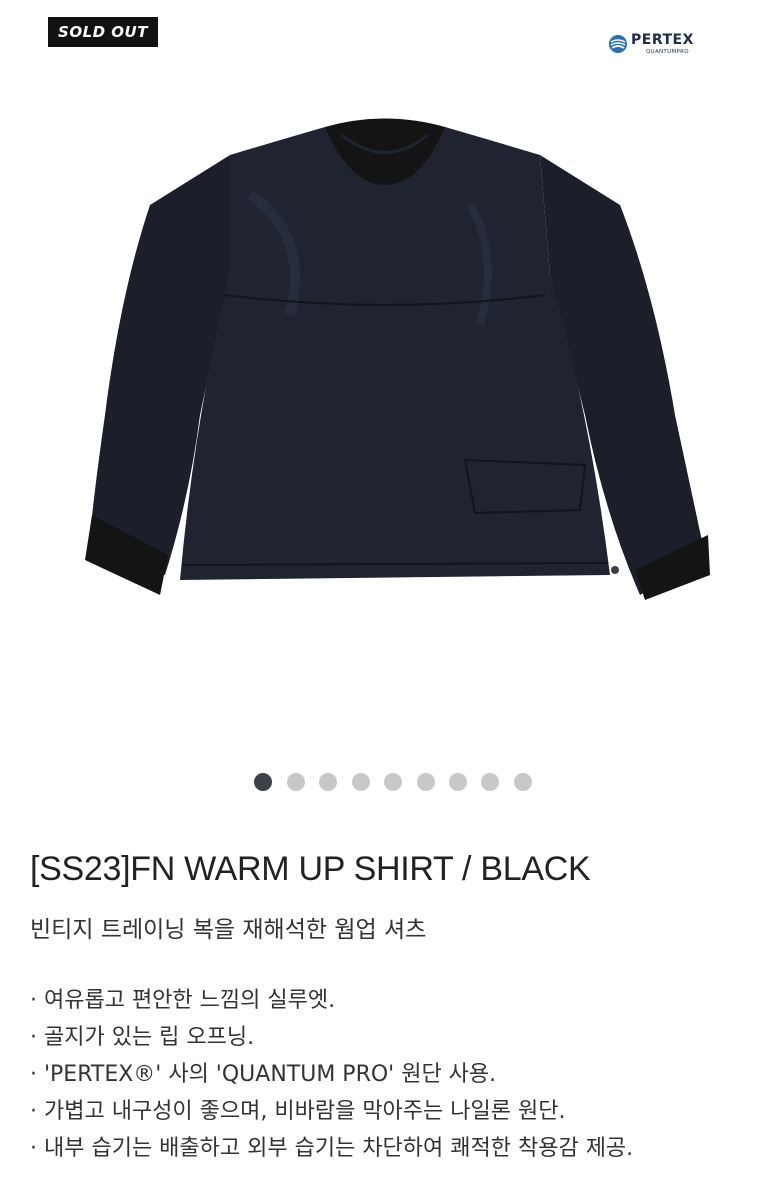 The height and width of the screenshot is (1200, 783). Describe the element at coordinates (662, 40) in the screenshot. I see `brand-name: PERTEX` at that location.